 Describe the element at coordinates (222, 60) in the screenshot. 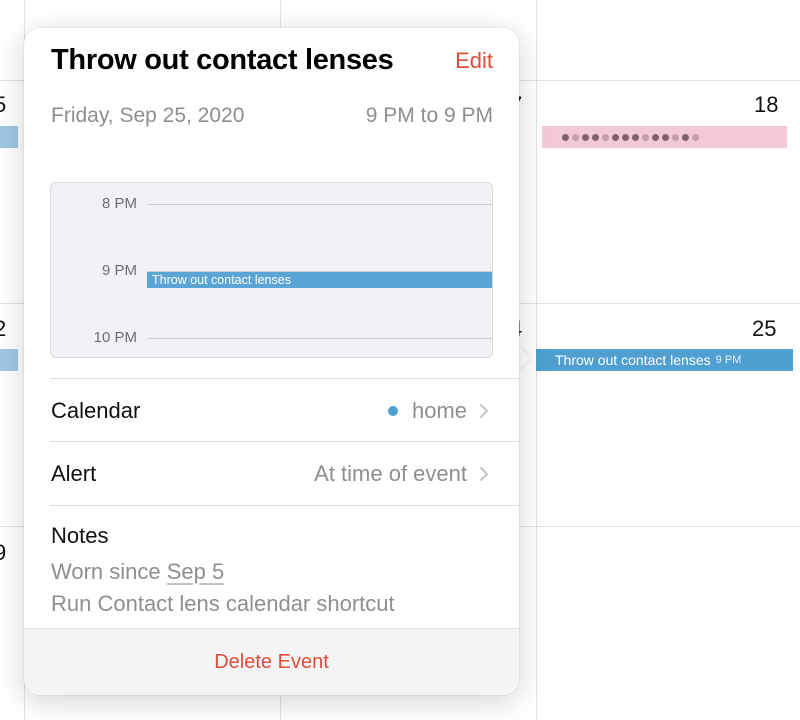

I see `event-title: Throw out contact lenses` at that location.